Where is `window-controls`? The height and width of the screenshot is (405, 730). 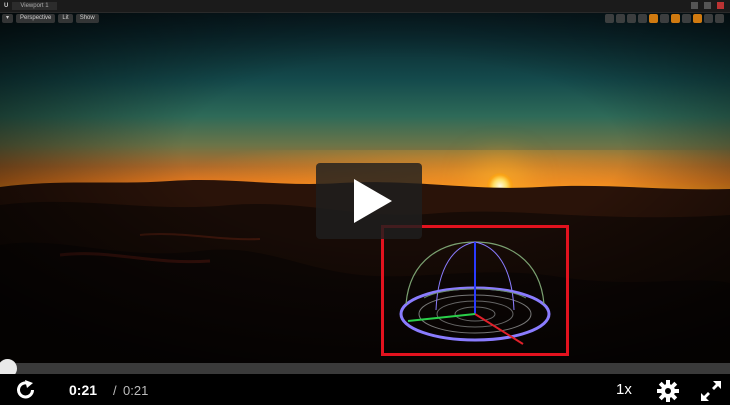 window-controls is located at coordinates (707, 5).